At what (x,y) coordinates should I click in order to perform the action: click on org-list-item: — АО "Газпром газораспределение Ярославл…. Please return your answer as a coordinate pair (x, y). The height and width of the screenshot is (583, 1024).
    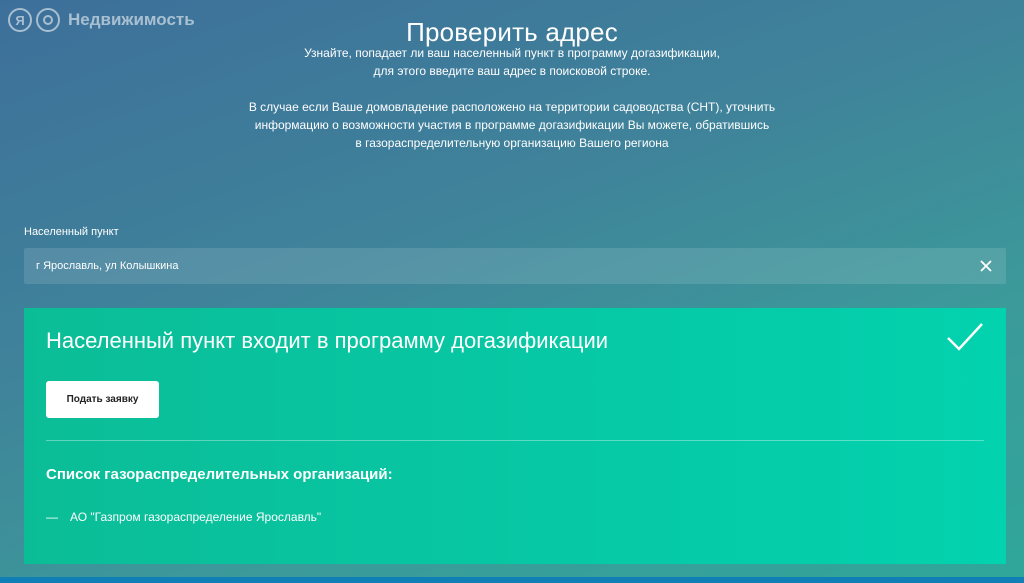
    Looking at the image, I should click on (183, 517).